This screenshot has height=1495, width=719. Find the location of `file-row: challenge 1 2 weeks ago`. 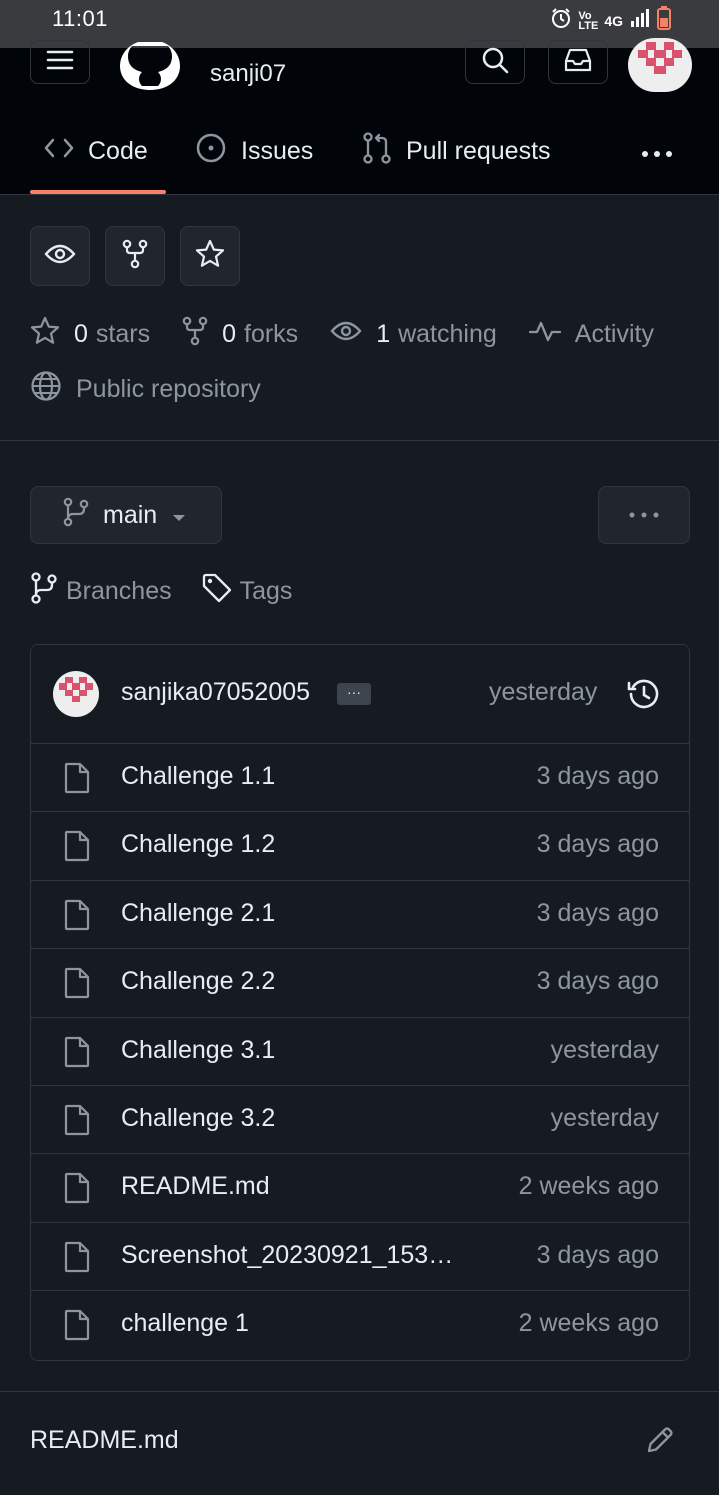

file-row: challenge 1 2 weeks ago is located at coordinates (360, 1325).